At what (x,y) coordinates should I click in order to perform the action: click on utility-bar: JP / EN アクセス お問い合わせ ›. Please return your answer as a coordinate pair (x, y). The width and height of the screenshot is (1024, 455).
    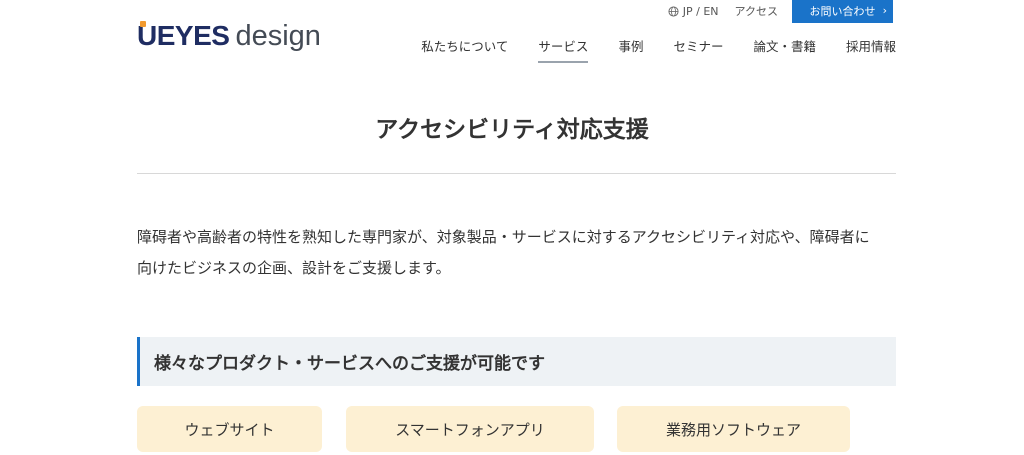
    Looking at the image, I should click on (780, 11).